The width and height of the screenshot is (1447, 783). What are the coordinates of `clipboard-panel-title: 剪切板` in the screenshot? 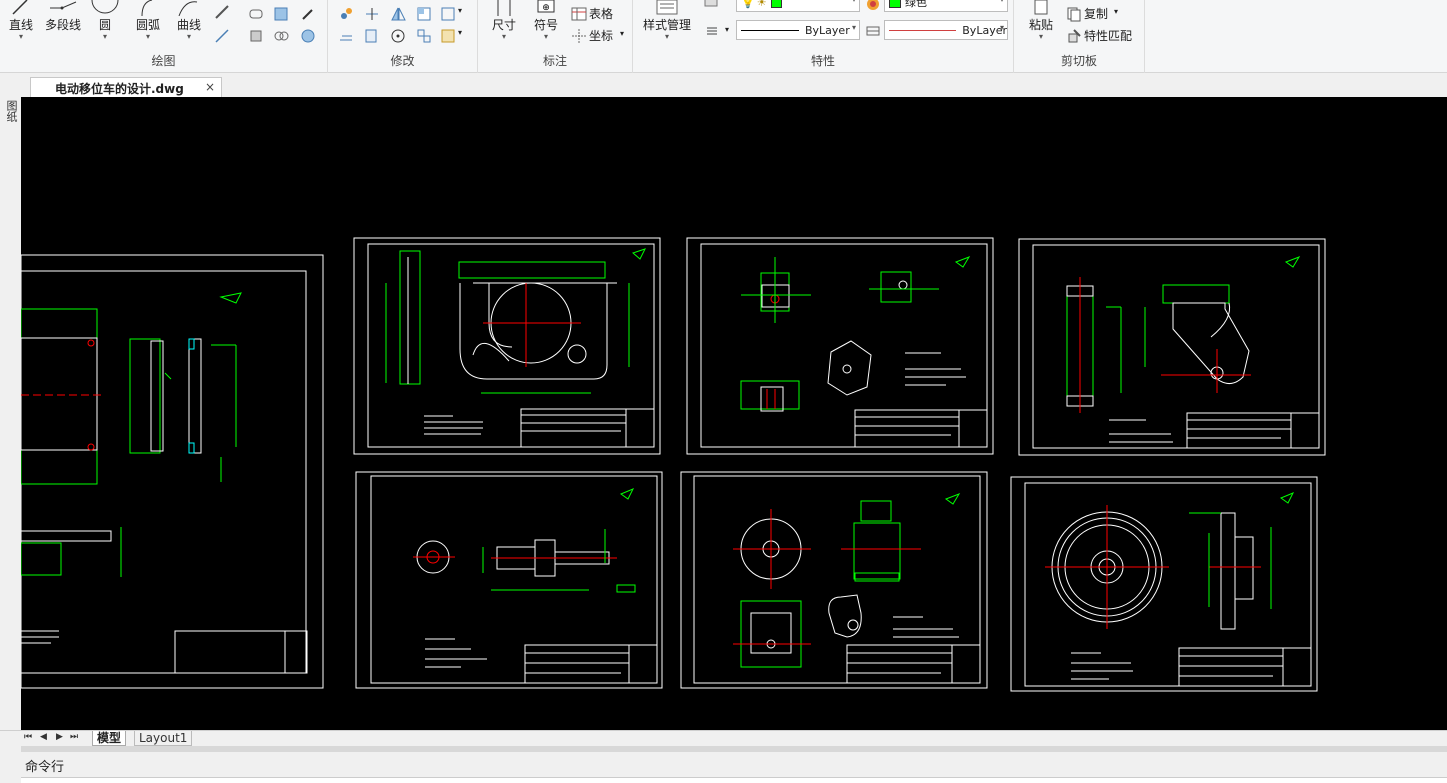 It's located at (1078, 61).